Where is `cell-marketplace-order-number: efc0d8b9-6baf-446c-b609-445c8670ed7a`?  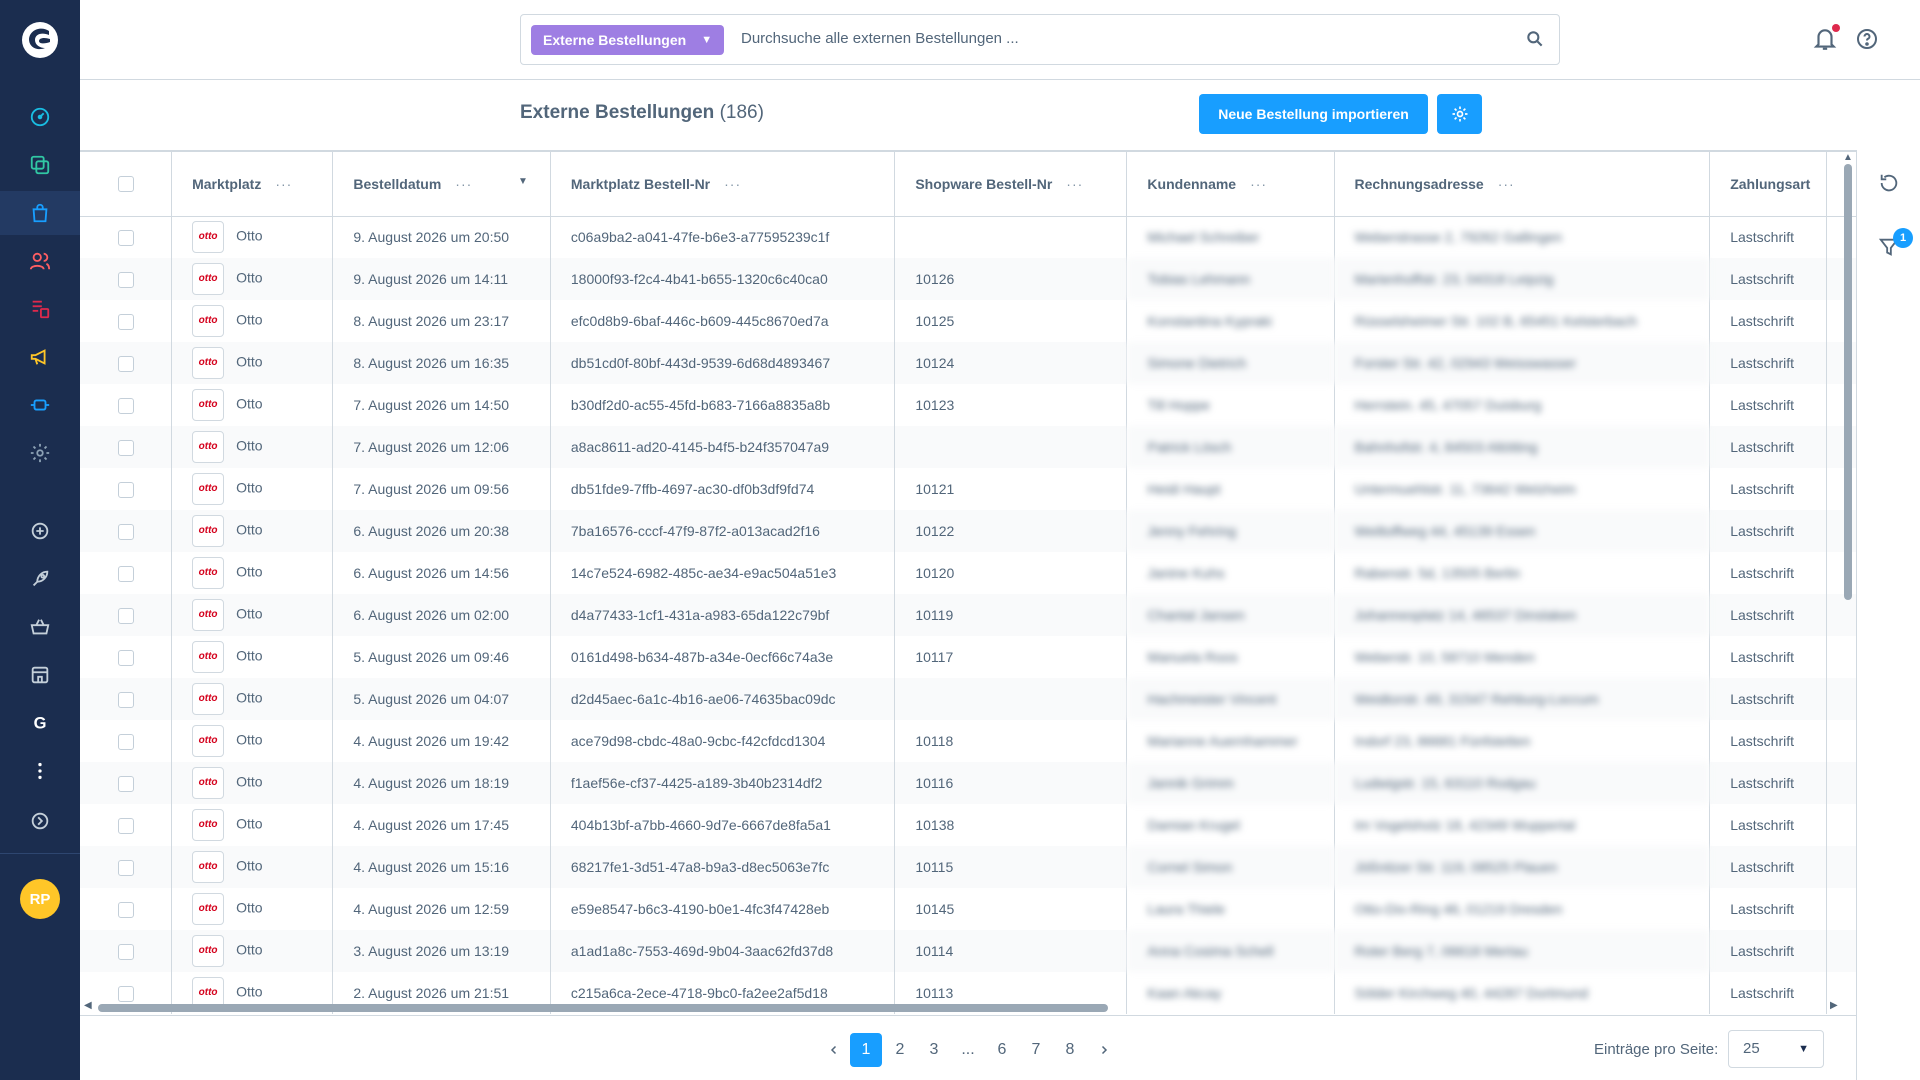
cell-marketplace-order-number: efc0d8b9-6baf-446c-b609-445c8670ed7a is located at coordinates (723, 321).